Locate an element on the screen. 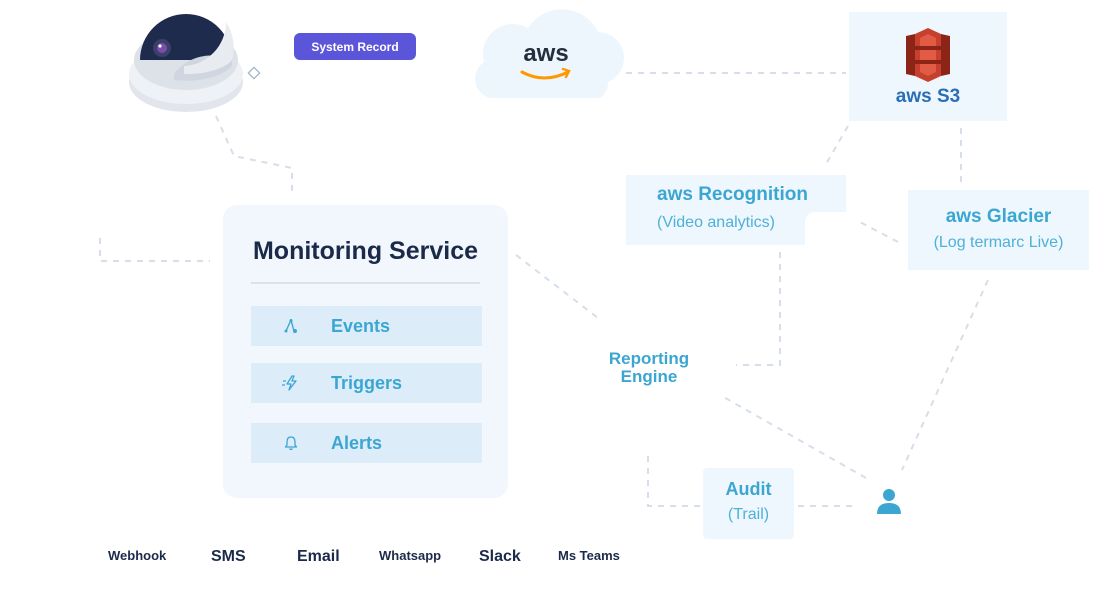  camera-to-monitoring-line is located at coordinates (254, 155).